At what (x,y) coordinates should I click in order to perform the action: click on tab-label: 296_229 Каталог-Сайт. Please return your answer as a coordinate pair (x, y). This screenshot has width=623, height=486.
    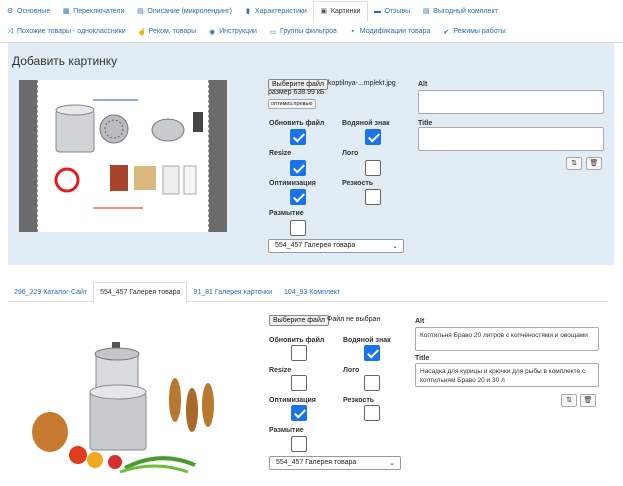
    Looking at the image, I should click on (51, 292).